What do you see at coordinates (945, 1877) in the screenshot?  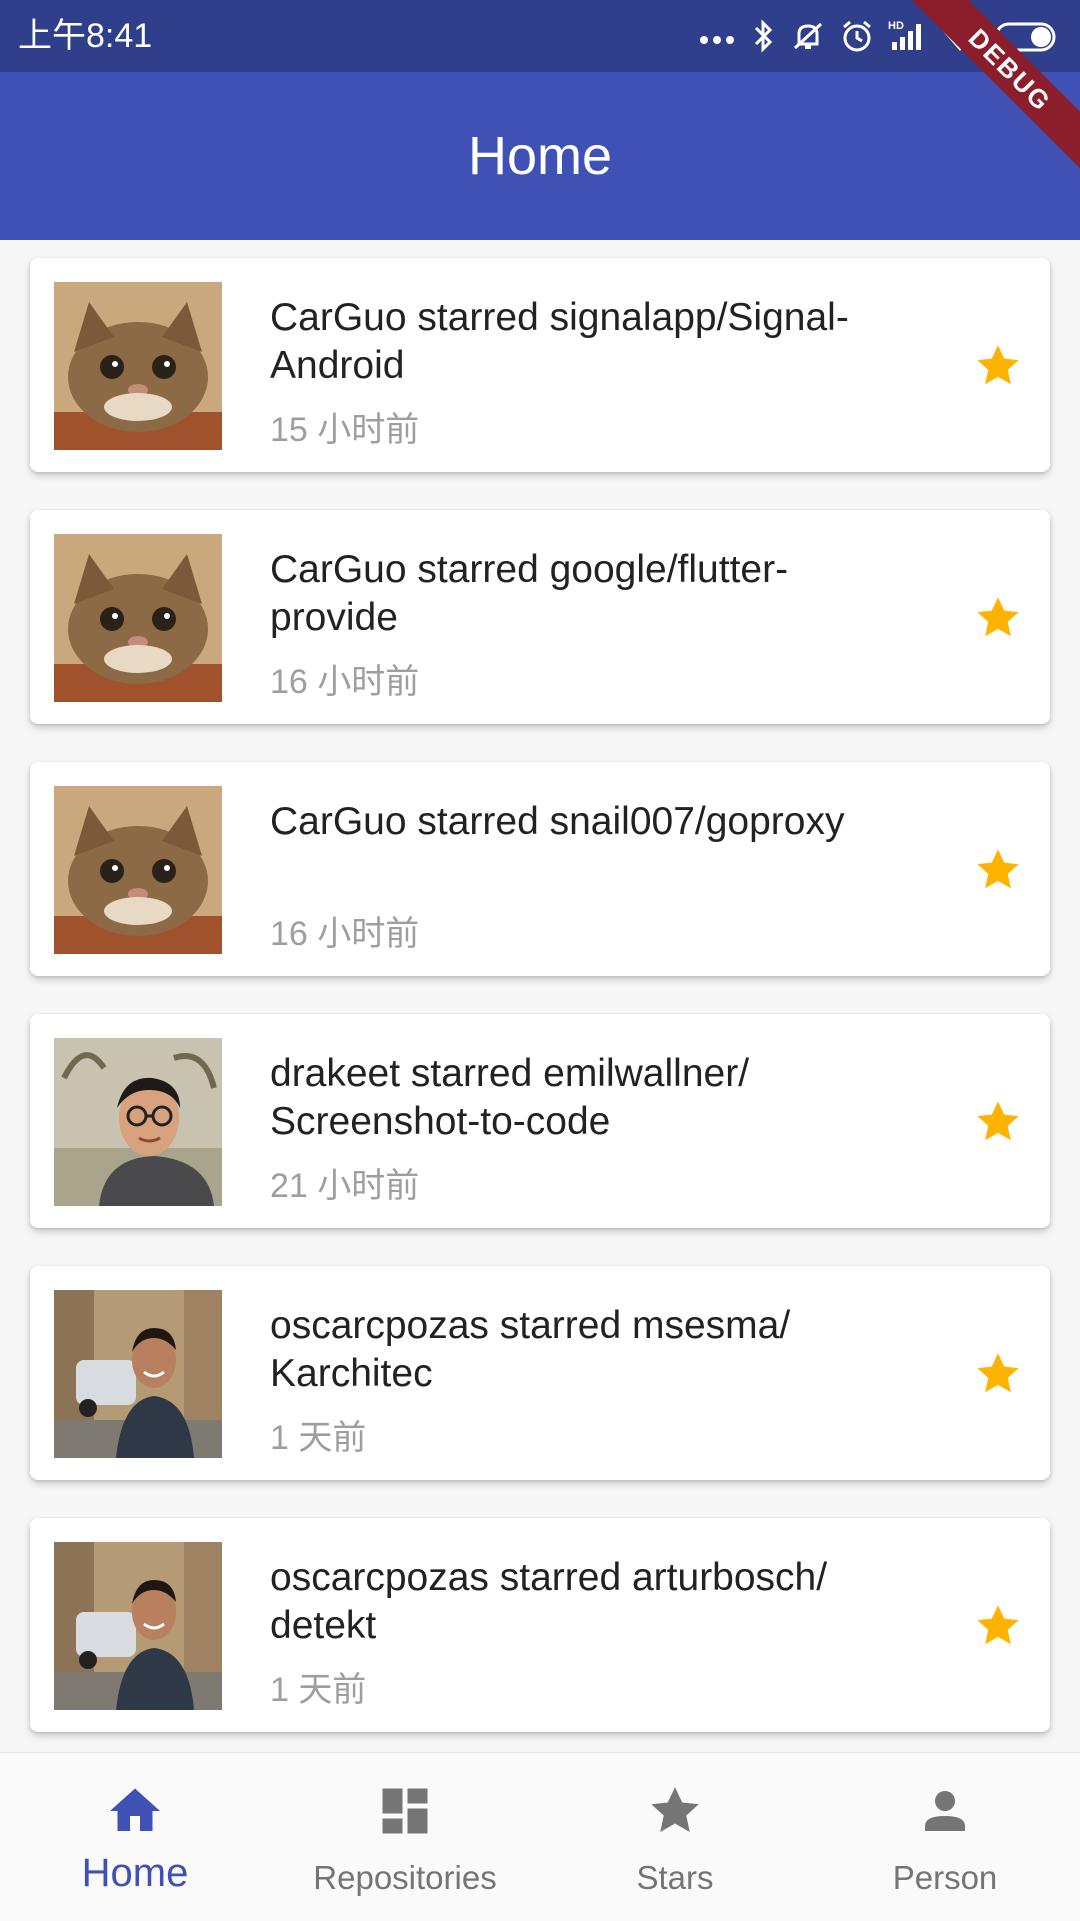 I see `nav-label-person: Person` at bounding box center [945, 1877].